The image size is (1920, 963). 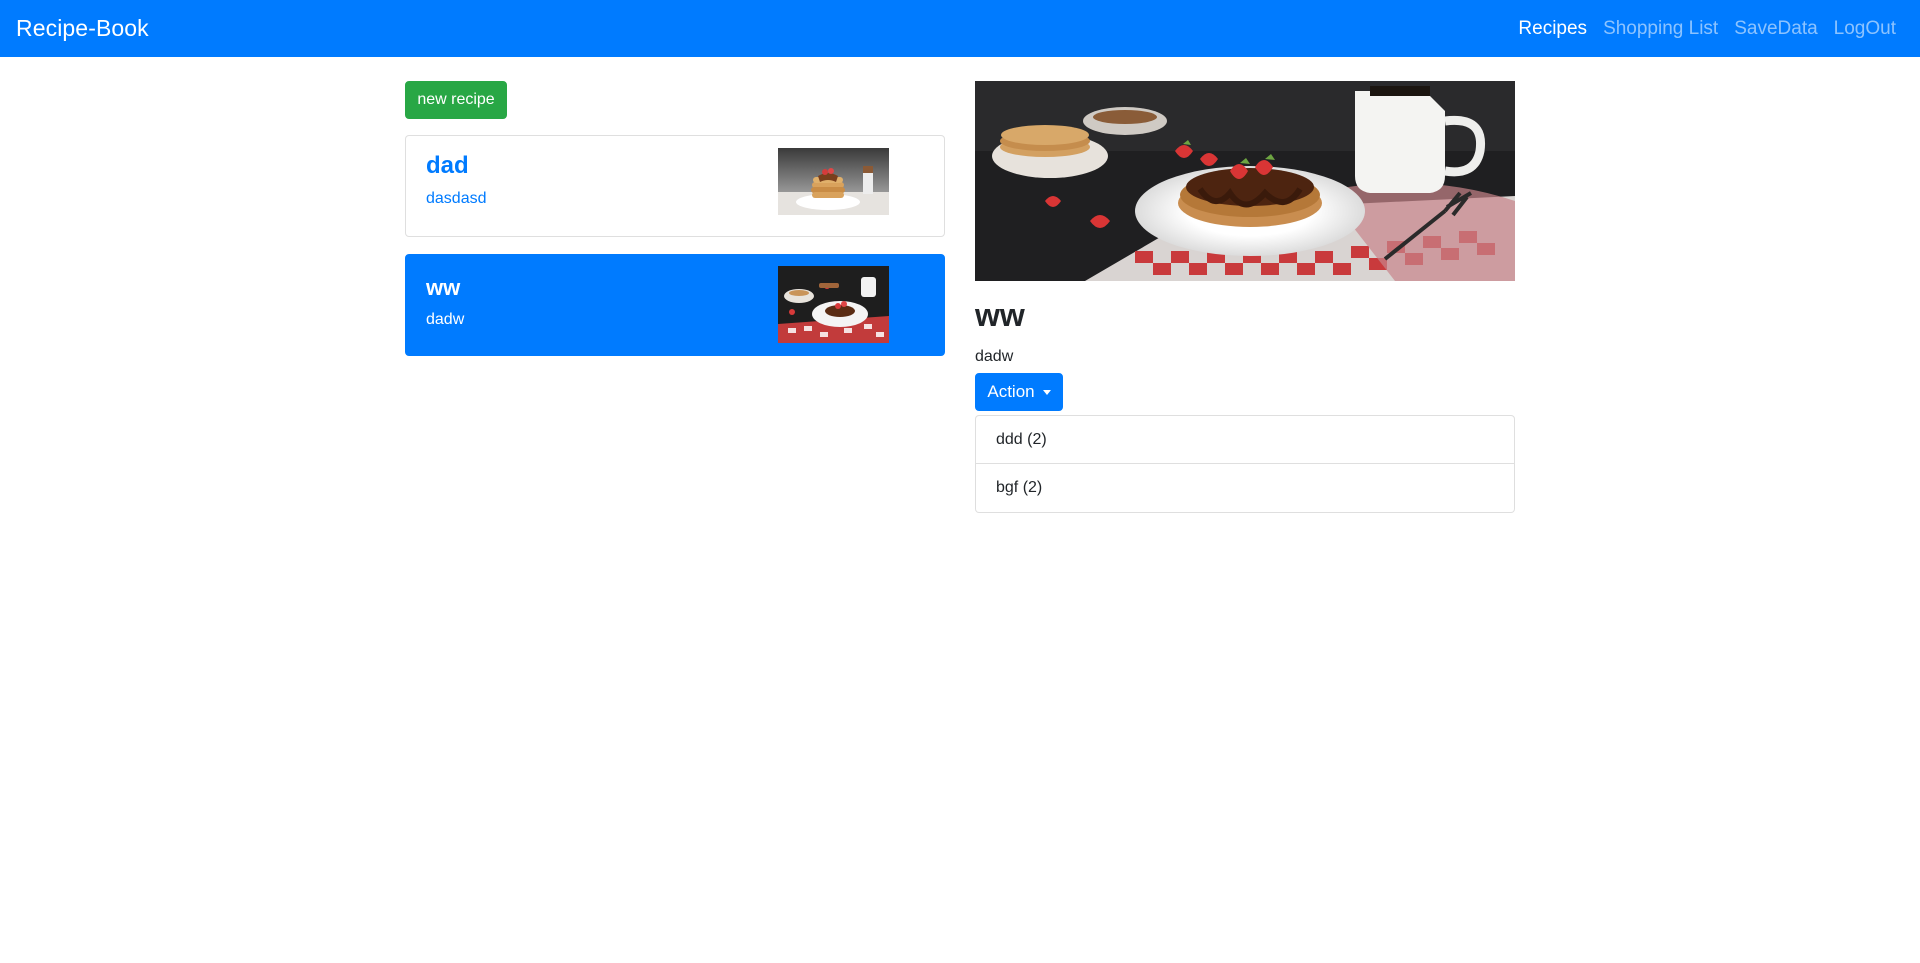 What do you see at coordinates (1660, 29) in the screenshot?
I see `nav-link-shopping-list: Shopping List` at bounding box center [1660, 29].